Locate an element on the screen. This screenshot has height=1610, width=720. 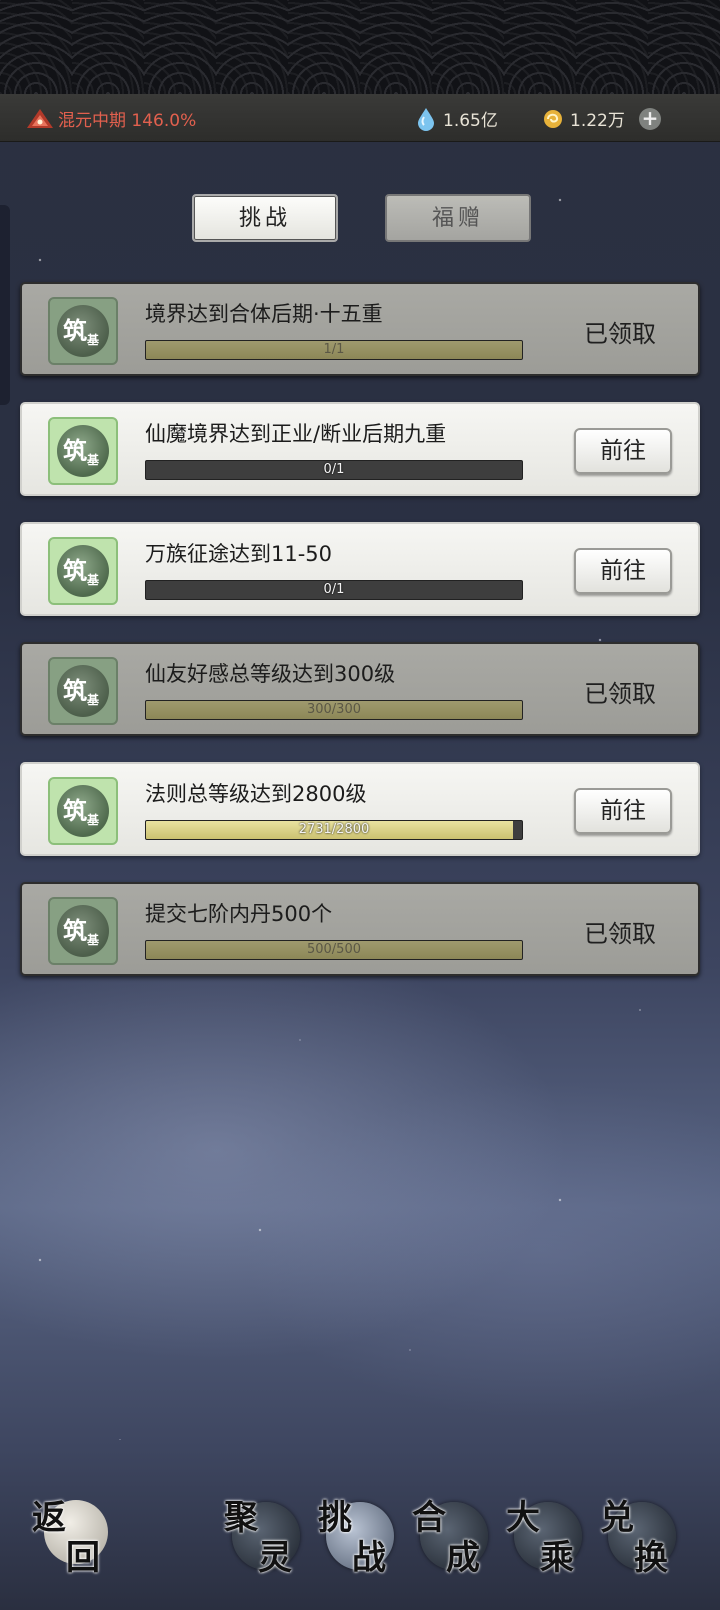
gold-amount: 1.22万 is located at coordinates (597, 121).